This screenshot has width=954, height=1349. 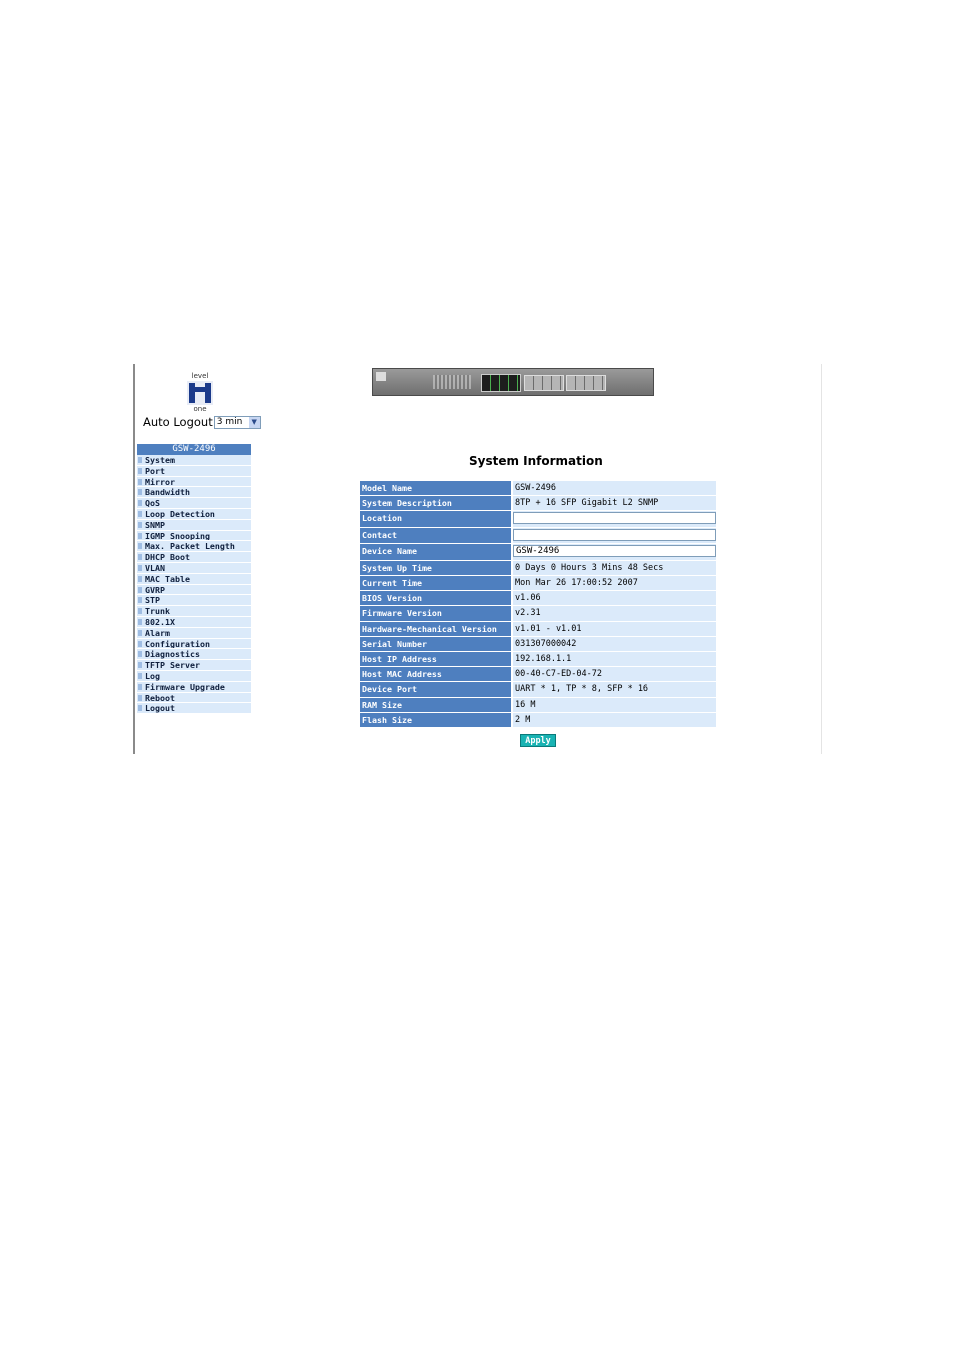 What do you see at coordinates (435, 535) in the screenshot?
I see `row-label: Contact` at bounding box center [435, 535].